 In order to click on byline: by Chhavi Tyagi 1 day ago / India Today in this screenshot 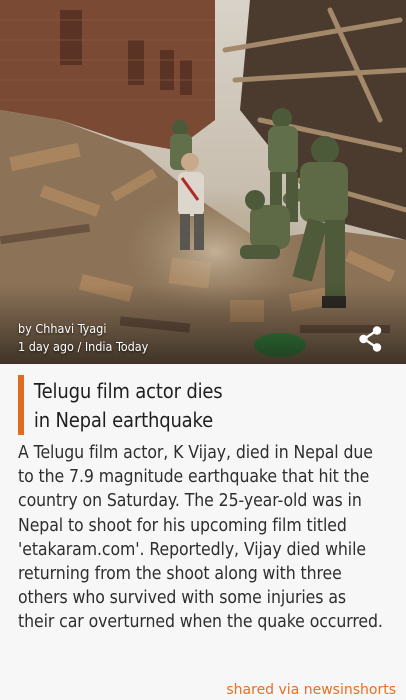, I will do `click(83, 338)`.